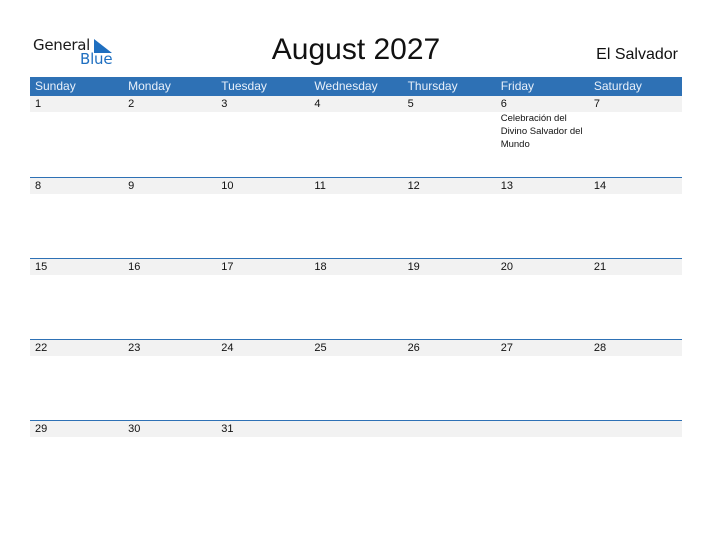 The height and width of the screenshot is (550, 712). I want to click on day-cell: 19, so click(449, 299).